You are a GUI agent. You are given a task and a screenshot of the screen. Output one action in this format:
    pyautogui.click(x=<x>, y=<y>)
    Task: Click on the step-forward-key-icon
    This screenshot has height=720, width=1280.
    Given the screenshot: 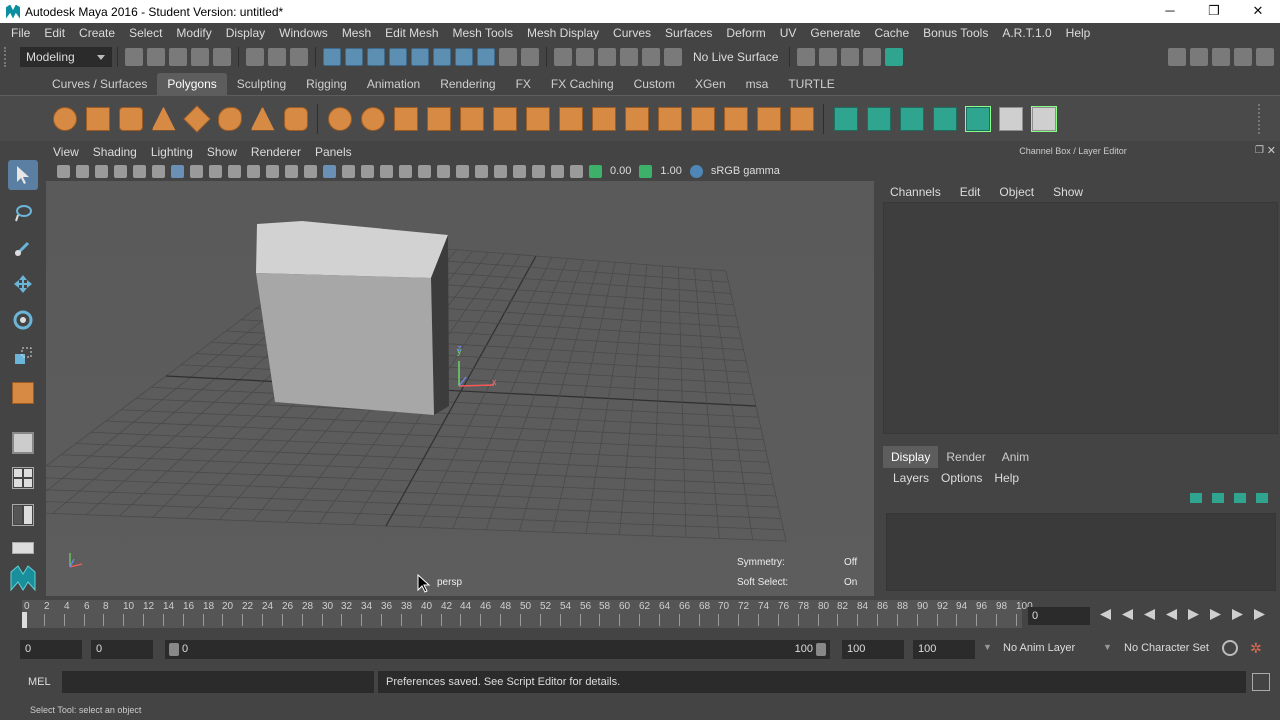 What is the action you would take?
    pyautogui.click(x=1237, y=614)
    